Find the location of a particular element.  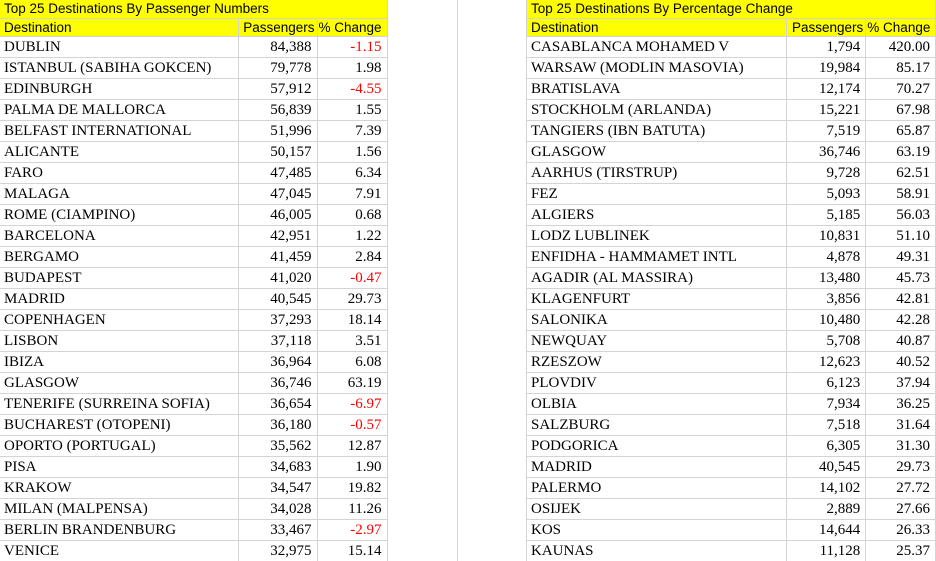

table-title: Top 25 Destinations By Percentage Change is located at coordinates (731, 9).